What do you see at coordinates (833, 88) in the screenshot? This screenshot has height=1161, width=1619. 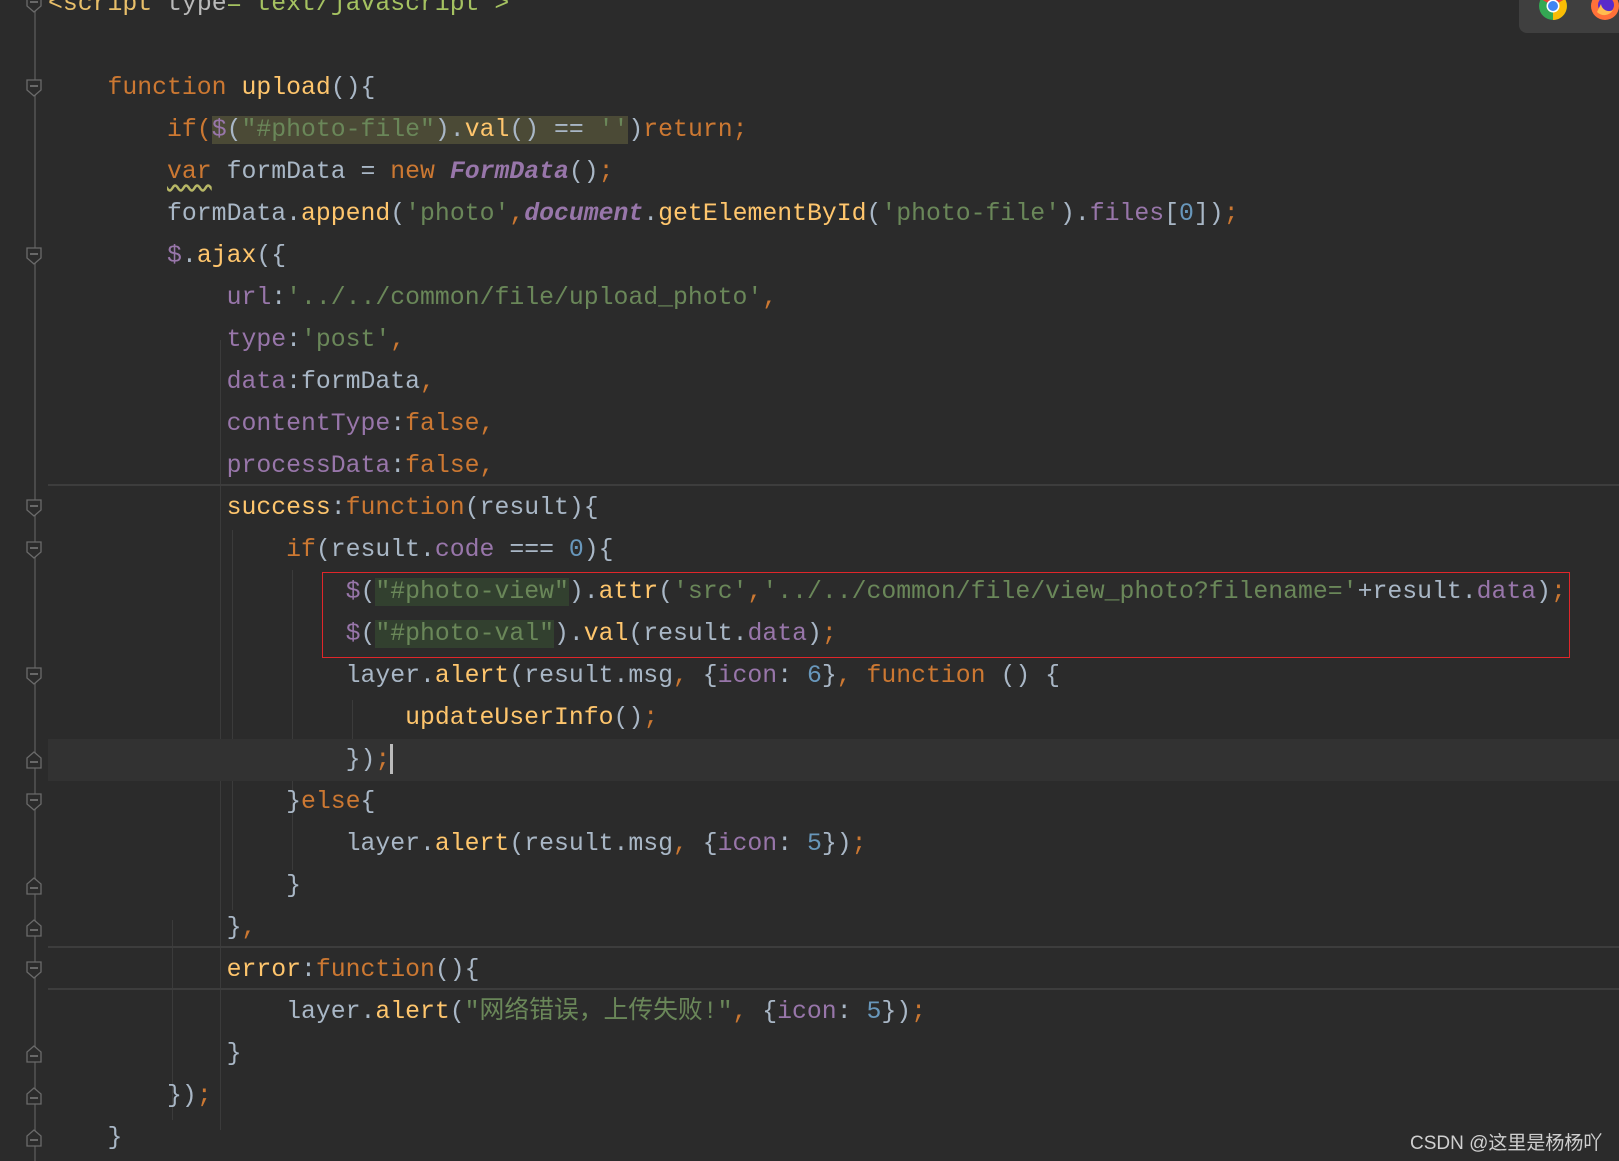 I see `code-line: function upload(){` at bounding box center [833, 88].